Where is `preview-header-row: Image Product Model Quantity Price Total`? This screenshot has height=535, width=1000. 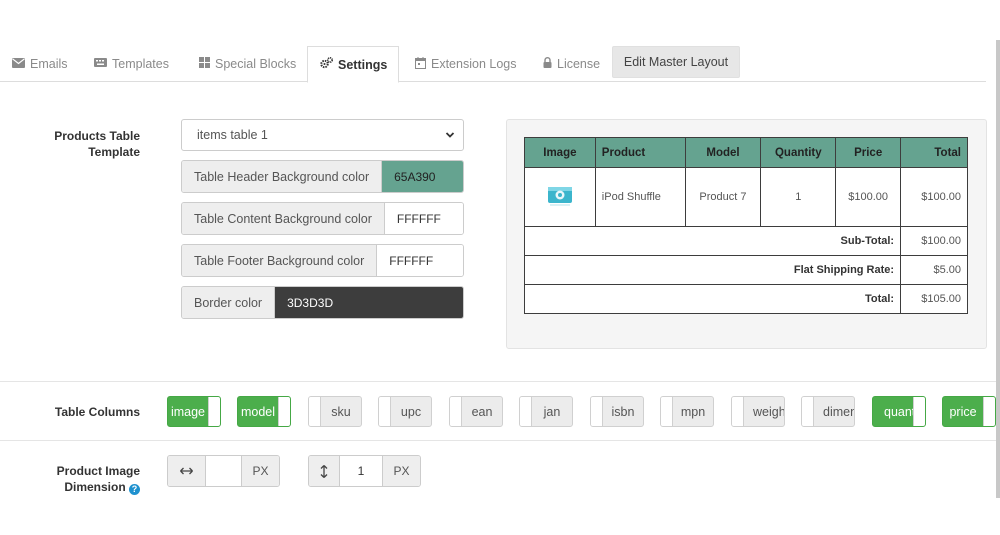
preview-header-row: Image Product Model Quantity Price Total is located at coordinates (746, 152).